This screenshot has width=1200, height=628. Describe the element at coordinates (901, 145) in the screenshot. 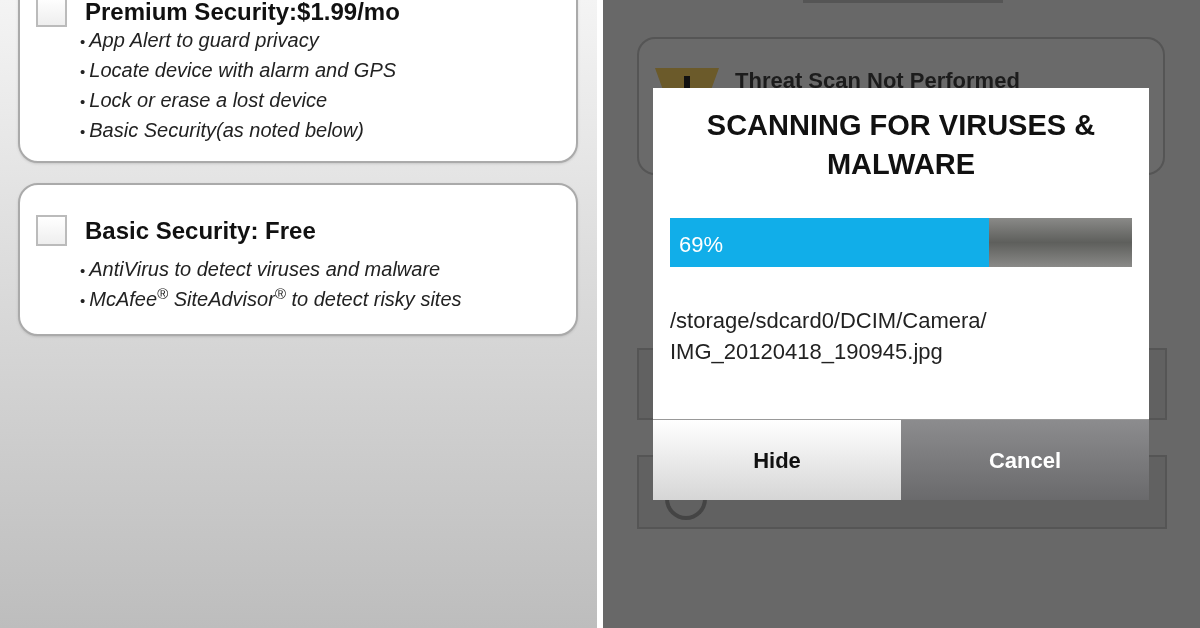

I see `dialog-title: SCANNING FOR VIRUSES & MALWARE` at that location.